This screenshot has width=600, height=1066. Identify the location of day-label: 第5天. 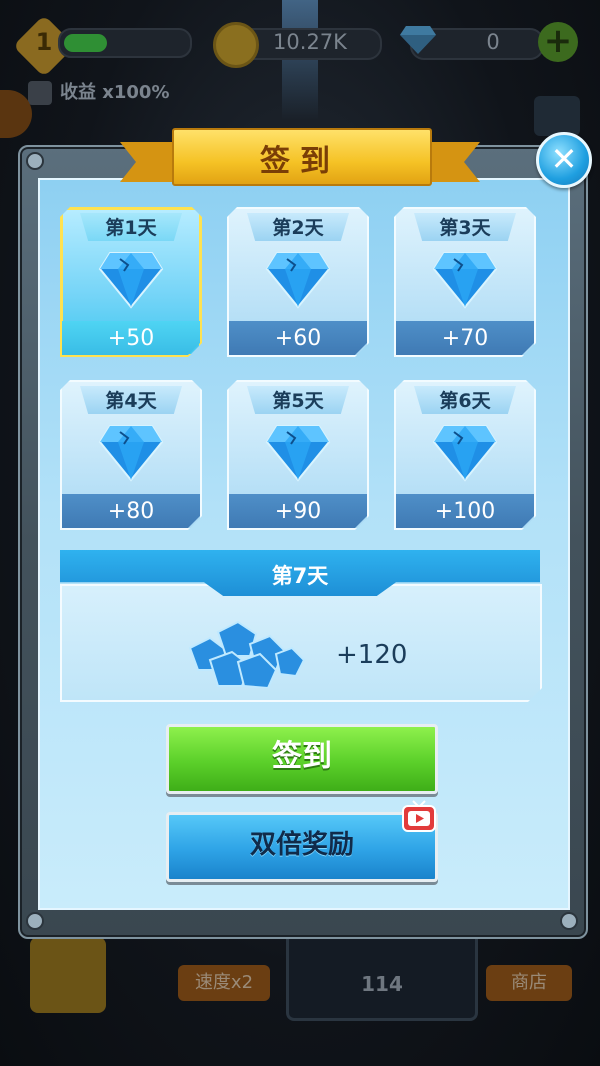
(298, 401).